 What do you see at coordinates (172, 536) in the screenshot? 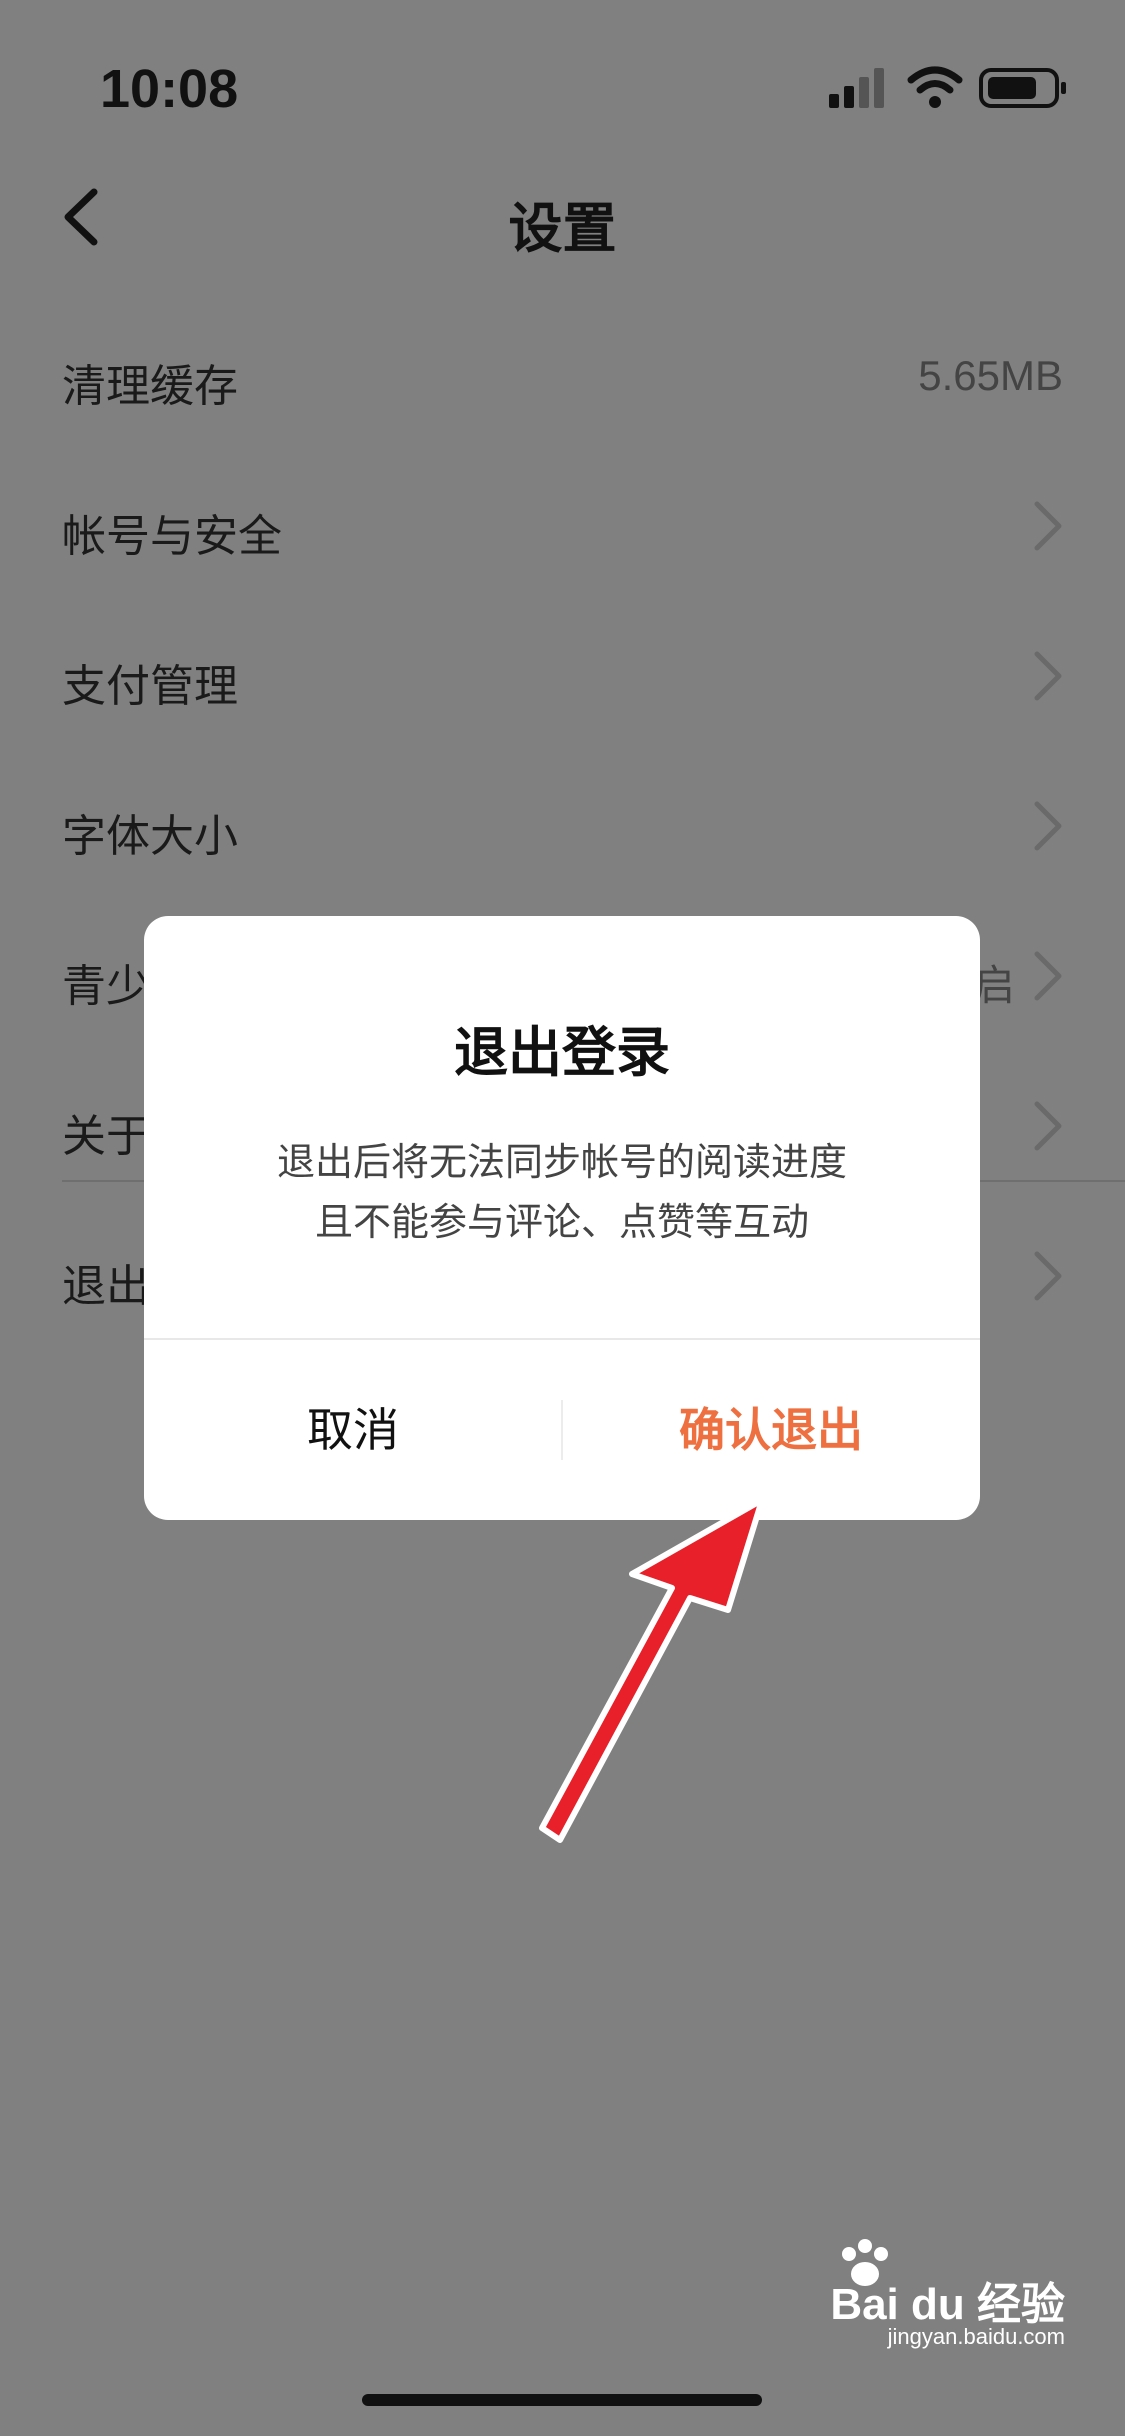
I see `settings-item-label: 帐号与安全` at bounding box center [172, 536].